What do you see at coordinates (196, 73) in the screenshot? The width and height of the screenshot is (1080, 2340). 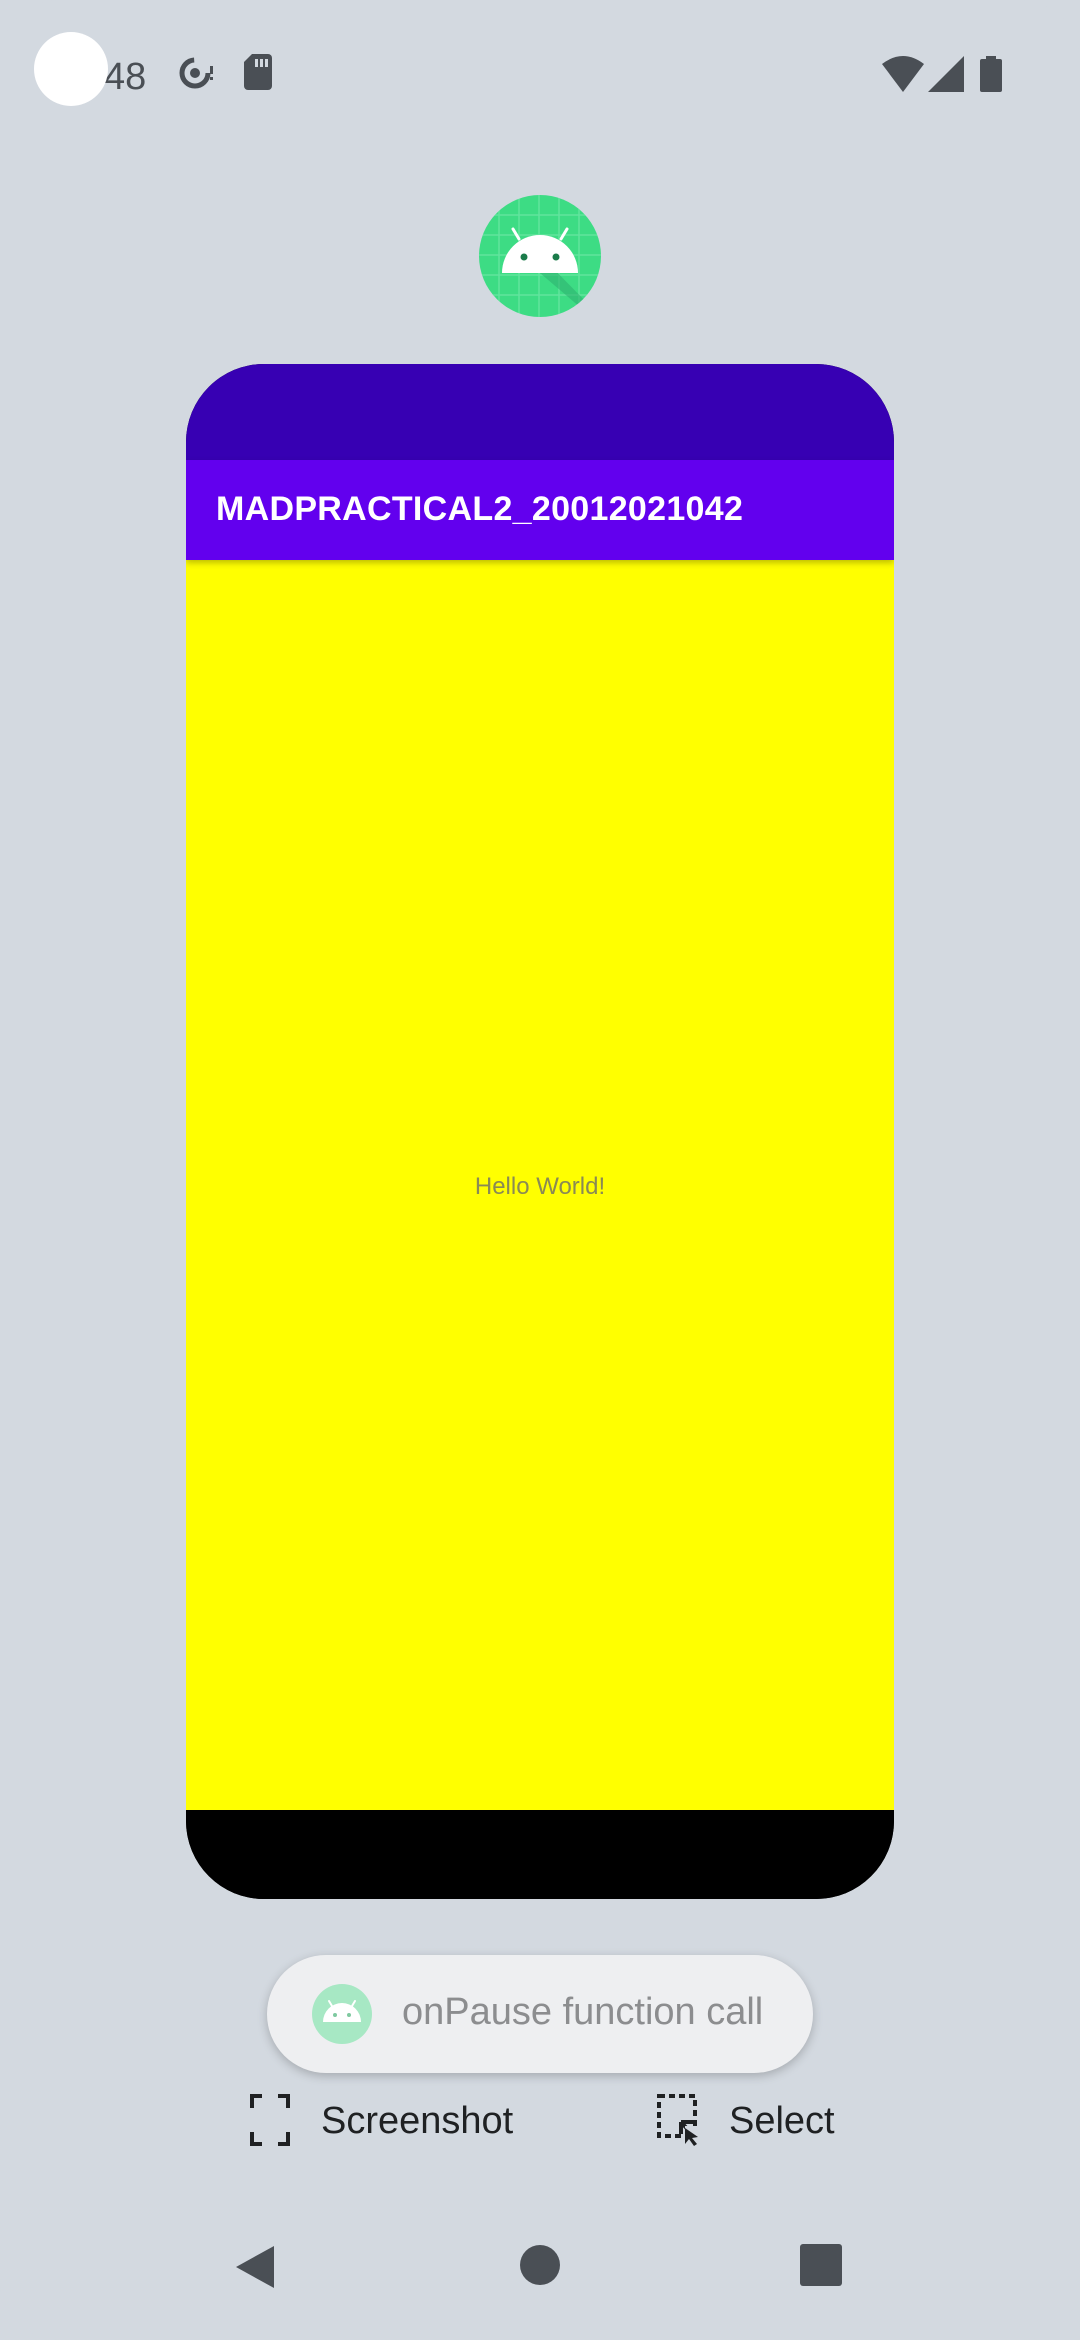 I see `screen-record-icon` at bounding box center [196, 73].